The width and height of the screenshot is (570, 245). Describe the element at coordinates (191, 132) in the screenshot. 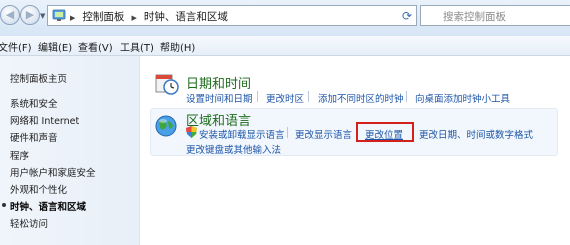

I see `shield-icon` at that location.